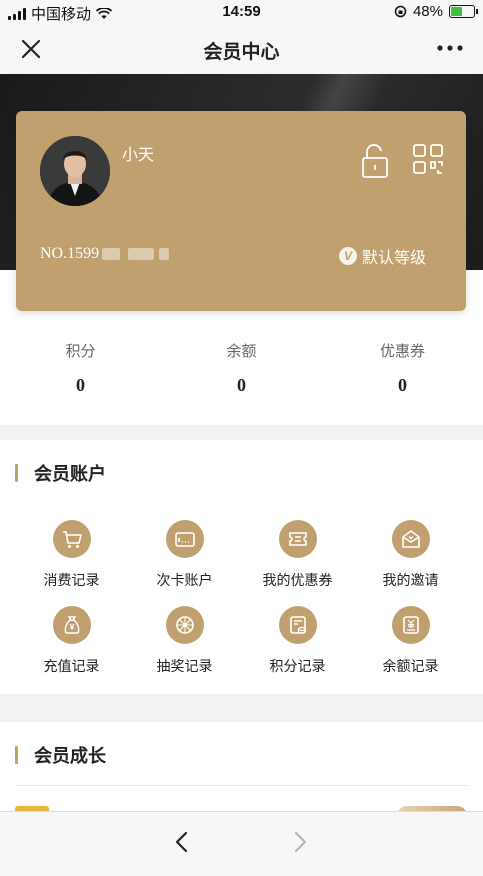  What do you see at coordinates (450, 48) in the screenshot?
I see `more-icon` at bounding box center [450, 48].